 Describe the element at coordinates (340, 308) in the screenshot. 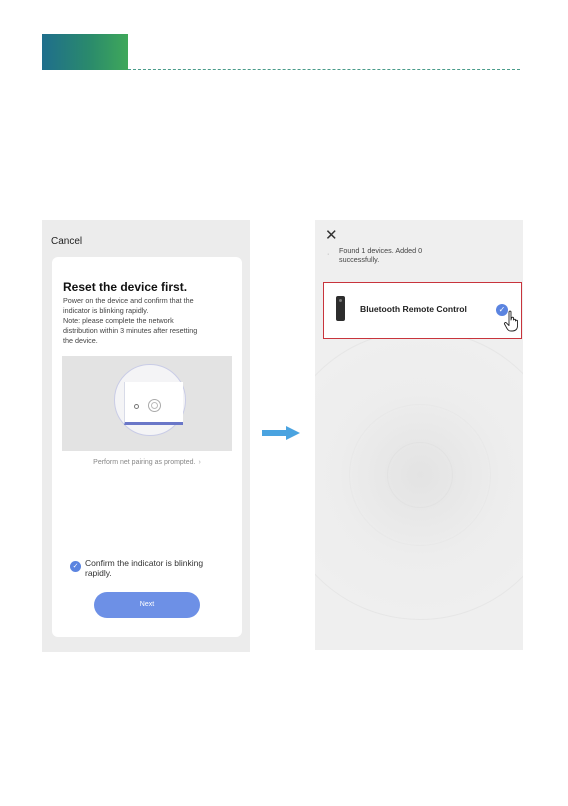

I see `remote-control-icon` at that location.